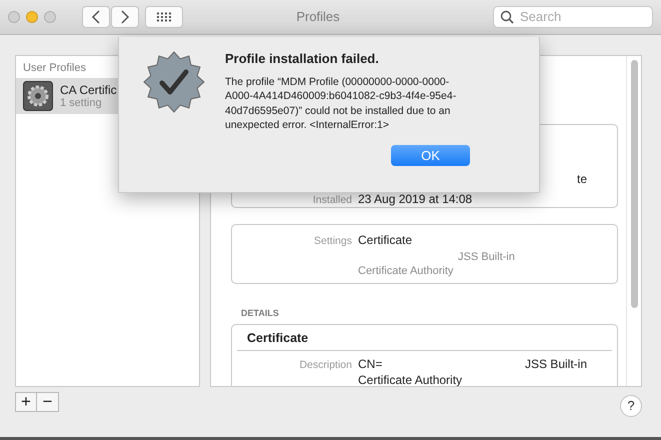 This screenshot has height=440, width=661. Describe the element at coordinates (341, 103) in the screenshot. I see `dialog-message: The profile “MDM Profile (00000000-0000-0000-A000-4A414D460009:b6041082-c9b3-4f4e-95e4-40d7d6595e07)” could not be installed due to an unexpected error. <InternalError:1>` at that location.